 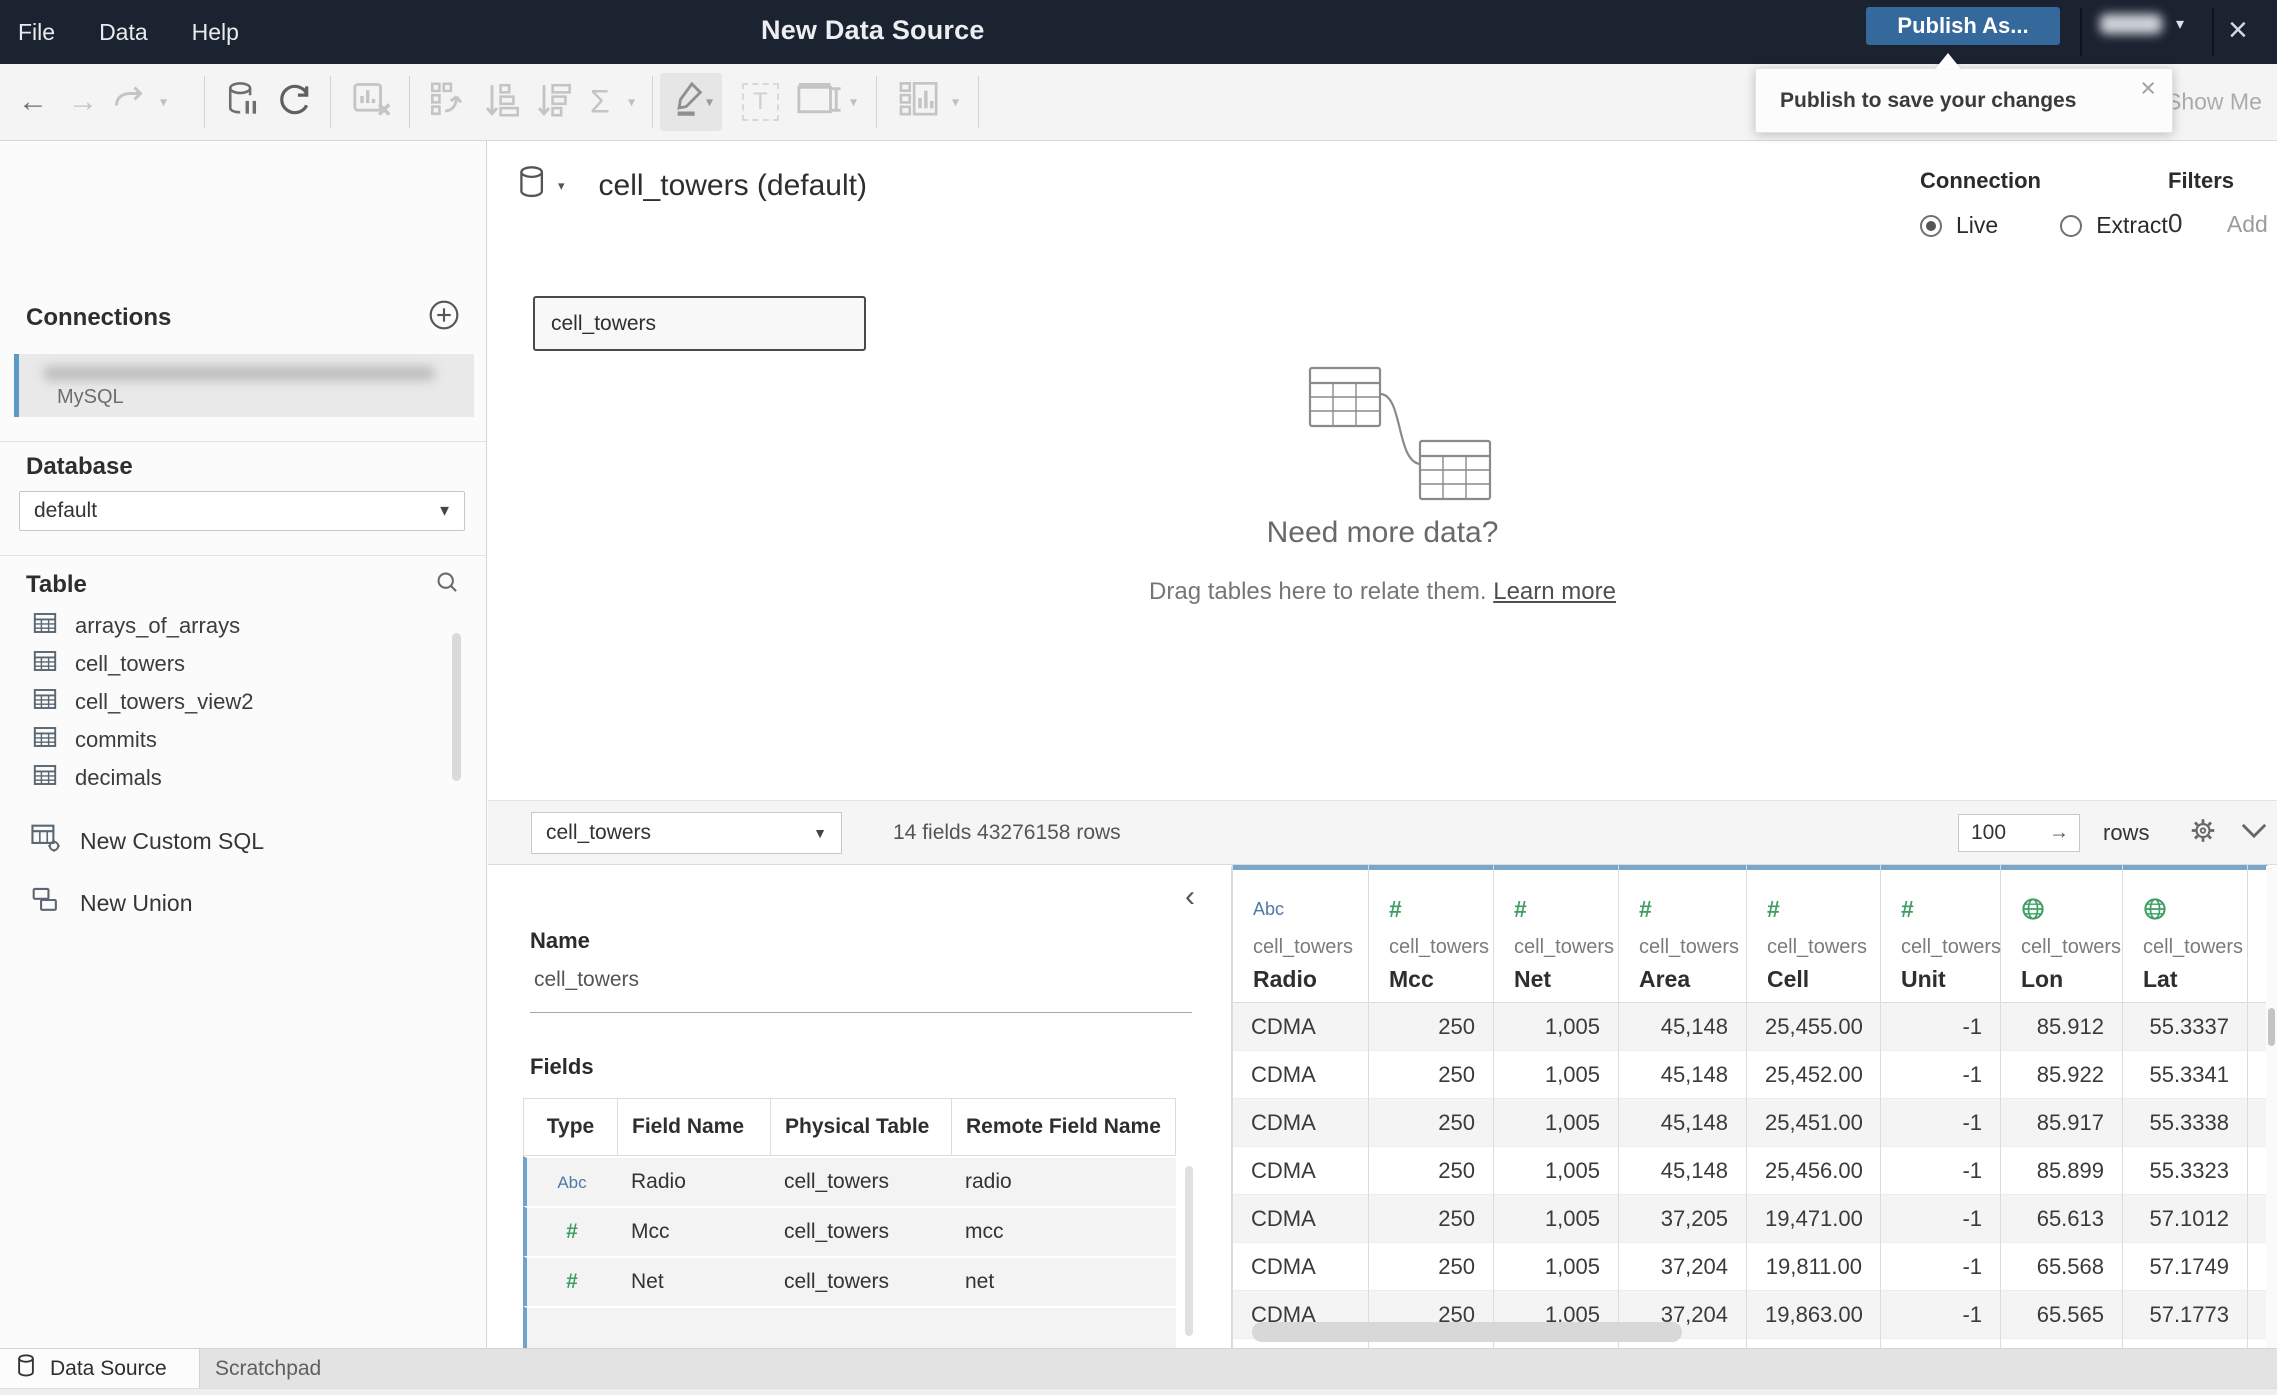 What do you see at coordinates (571, 1182) in the screenshot?
I see `text-type-icon: Abc` at bounding box center [571, 1182].